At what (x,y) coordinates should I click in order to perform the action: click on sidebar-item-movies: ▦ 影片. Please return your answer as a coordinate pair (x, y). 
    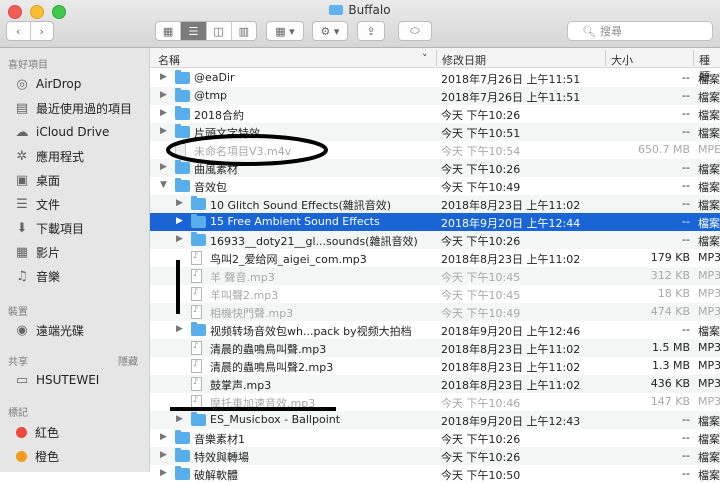
    Looking at the image, I should click on (37, 252).